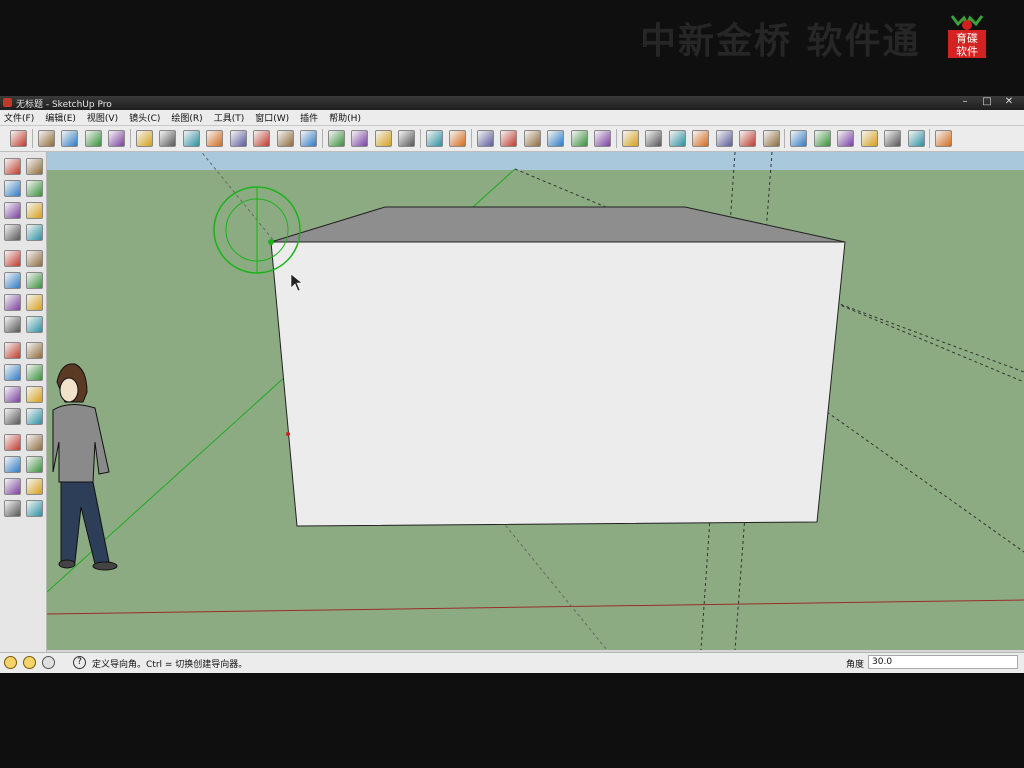 The width and height of the screenshot is (1024, 768). Describe the element at coordinates (34, 464) in the screenshot. I see `previous-icon` at that location.